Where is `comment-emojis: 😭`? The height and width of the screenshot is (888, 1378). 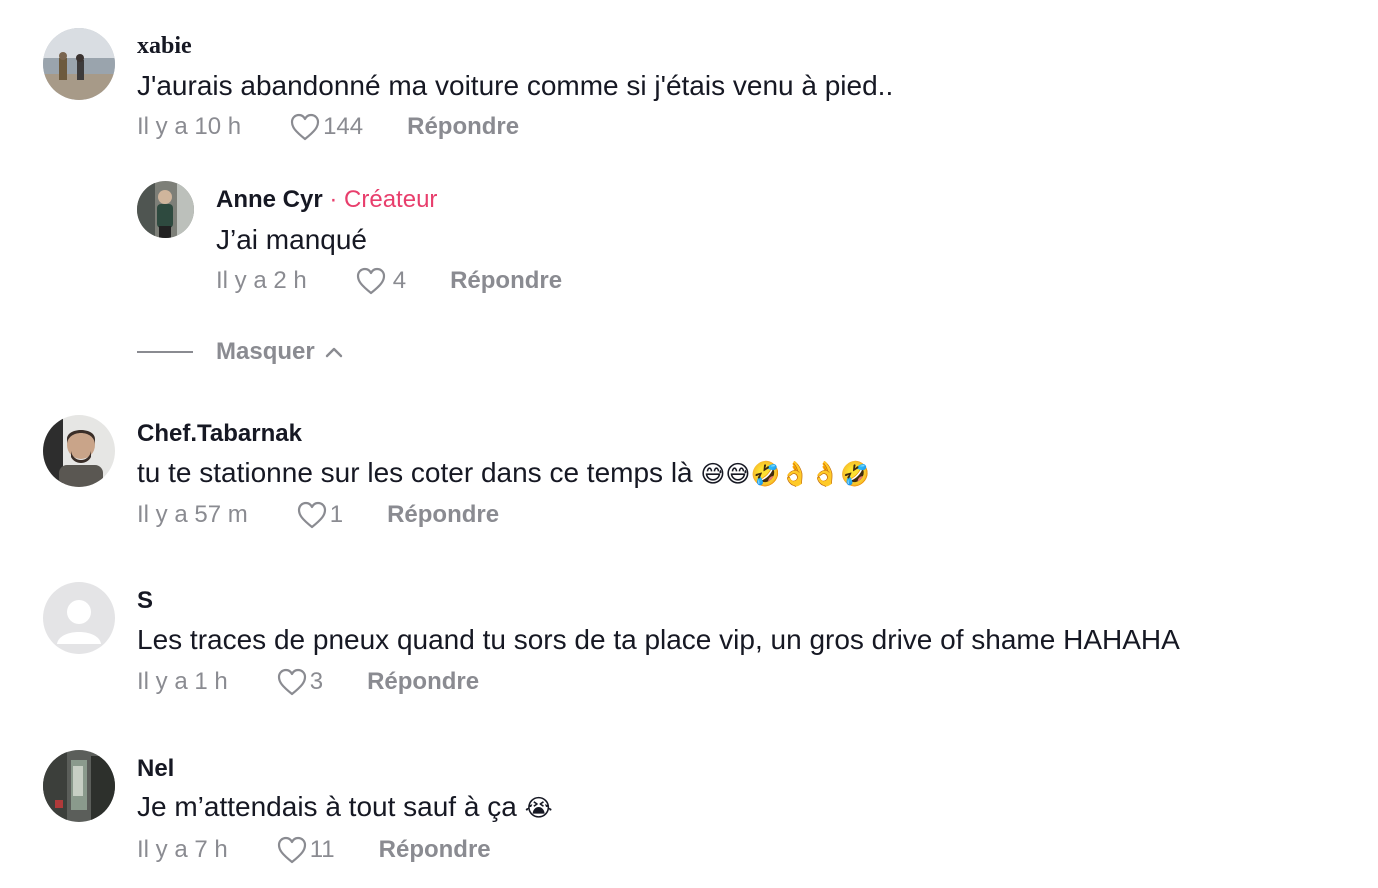
comment-emojis: 😭 is located at coordinates (538, 808).